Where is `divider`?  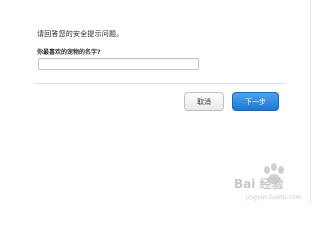
divider is located at coordinates (160, 83).